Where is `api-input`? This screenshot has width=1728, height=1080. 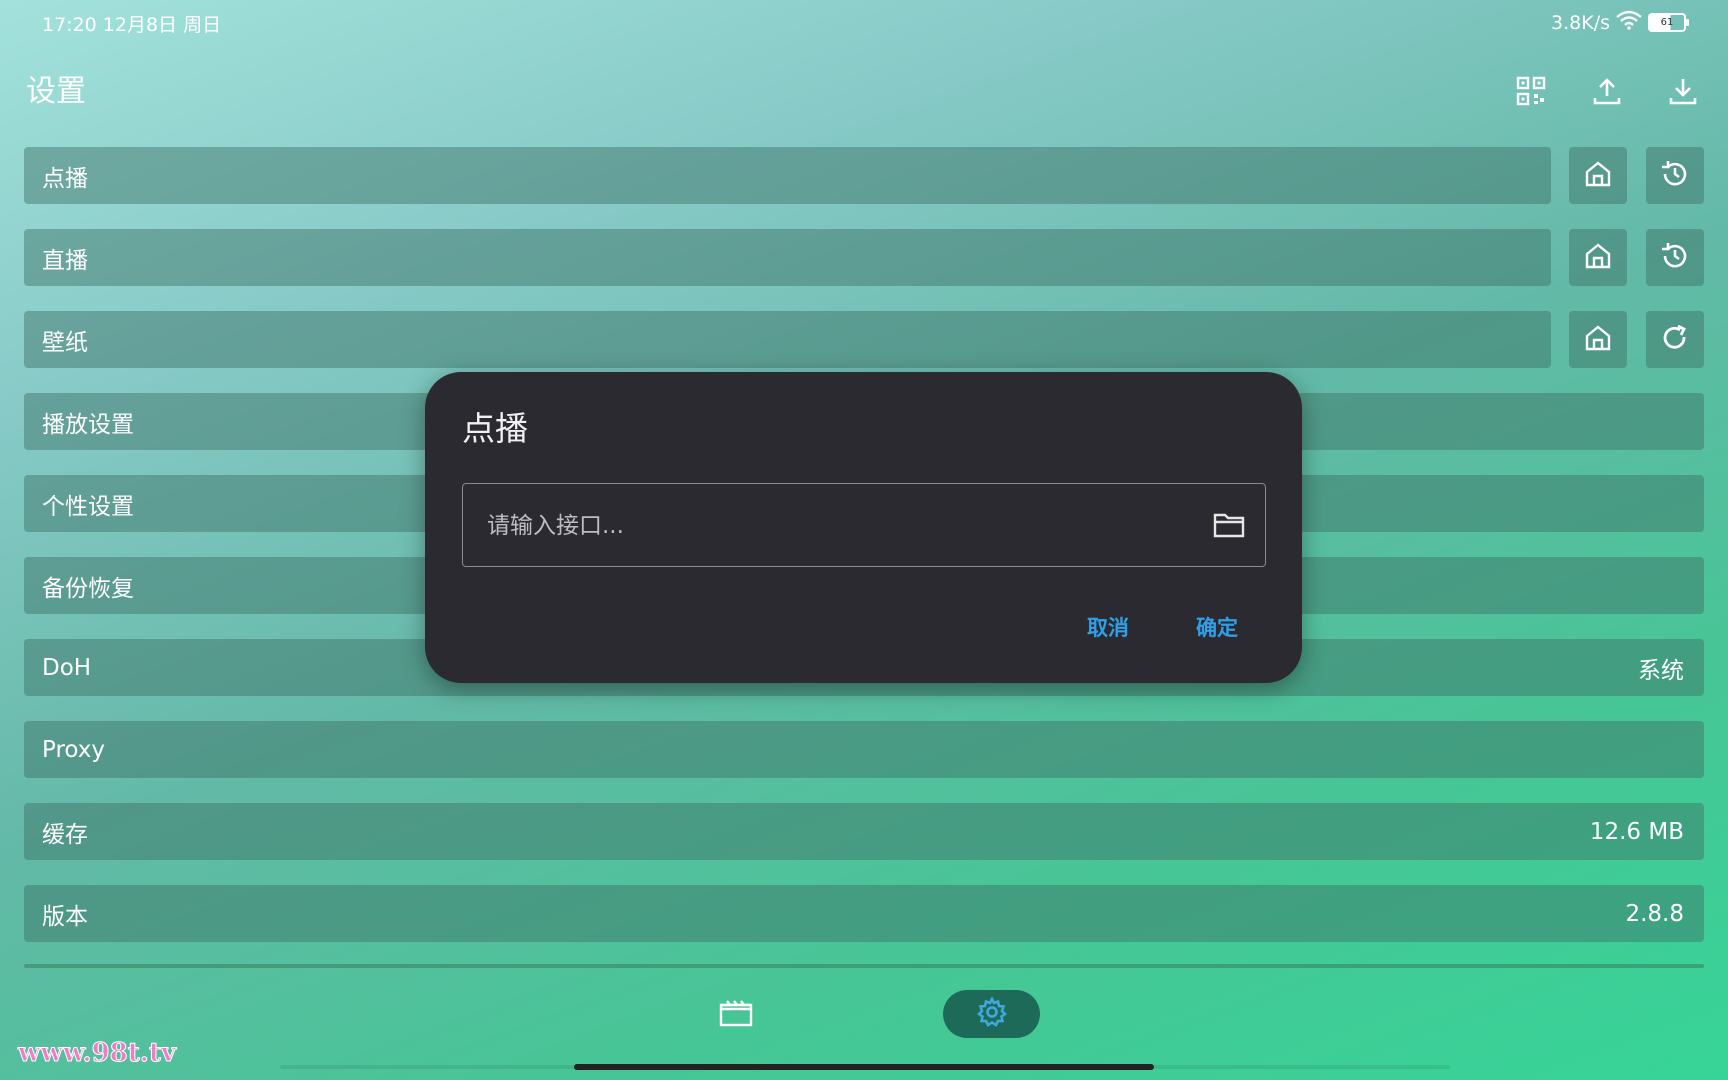 api-input is located at coordinates (837, 526).